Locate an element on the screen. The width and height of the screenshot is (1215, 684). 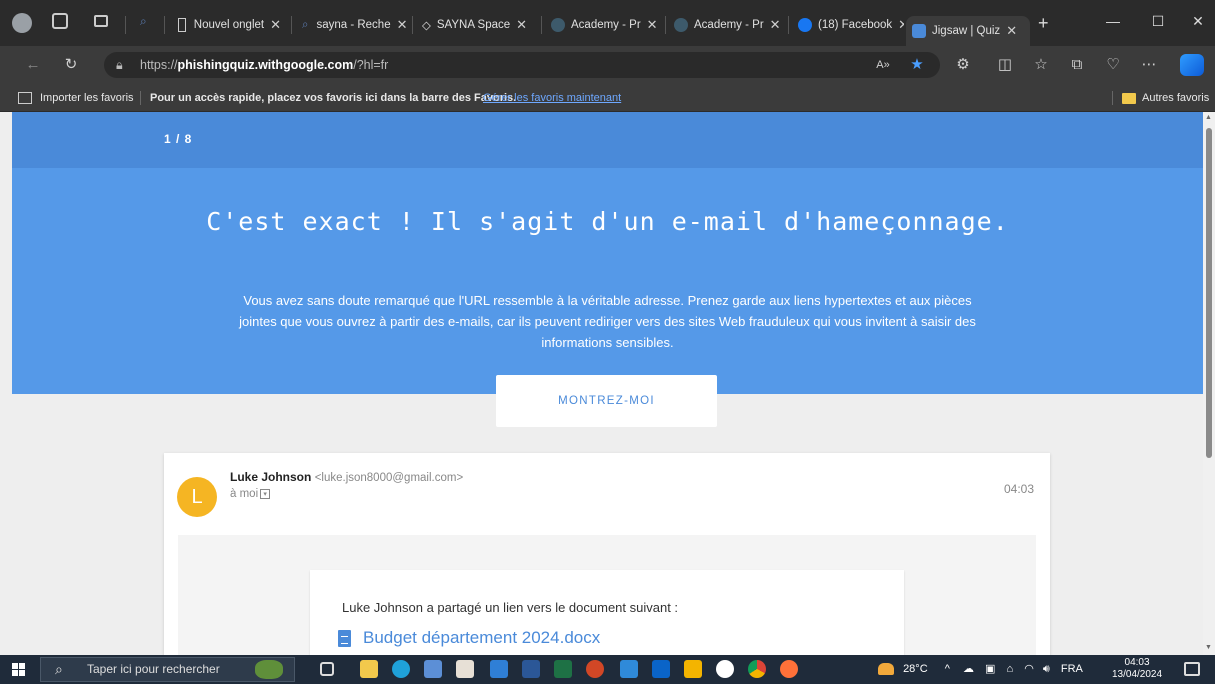
sender-address: <luke.json8000@gmail.com> is located at coordinates (389, 478).